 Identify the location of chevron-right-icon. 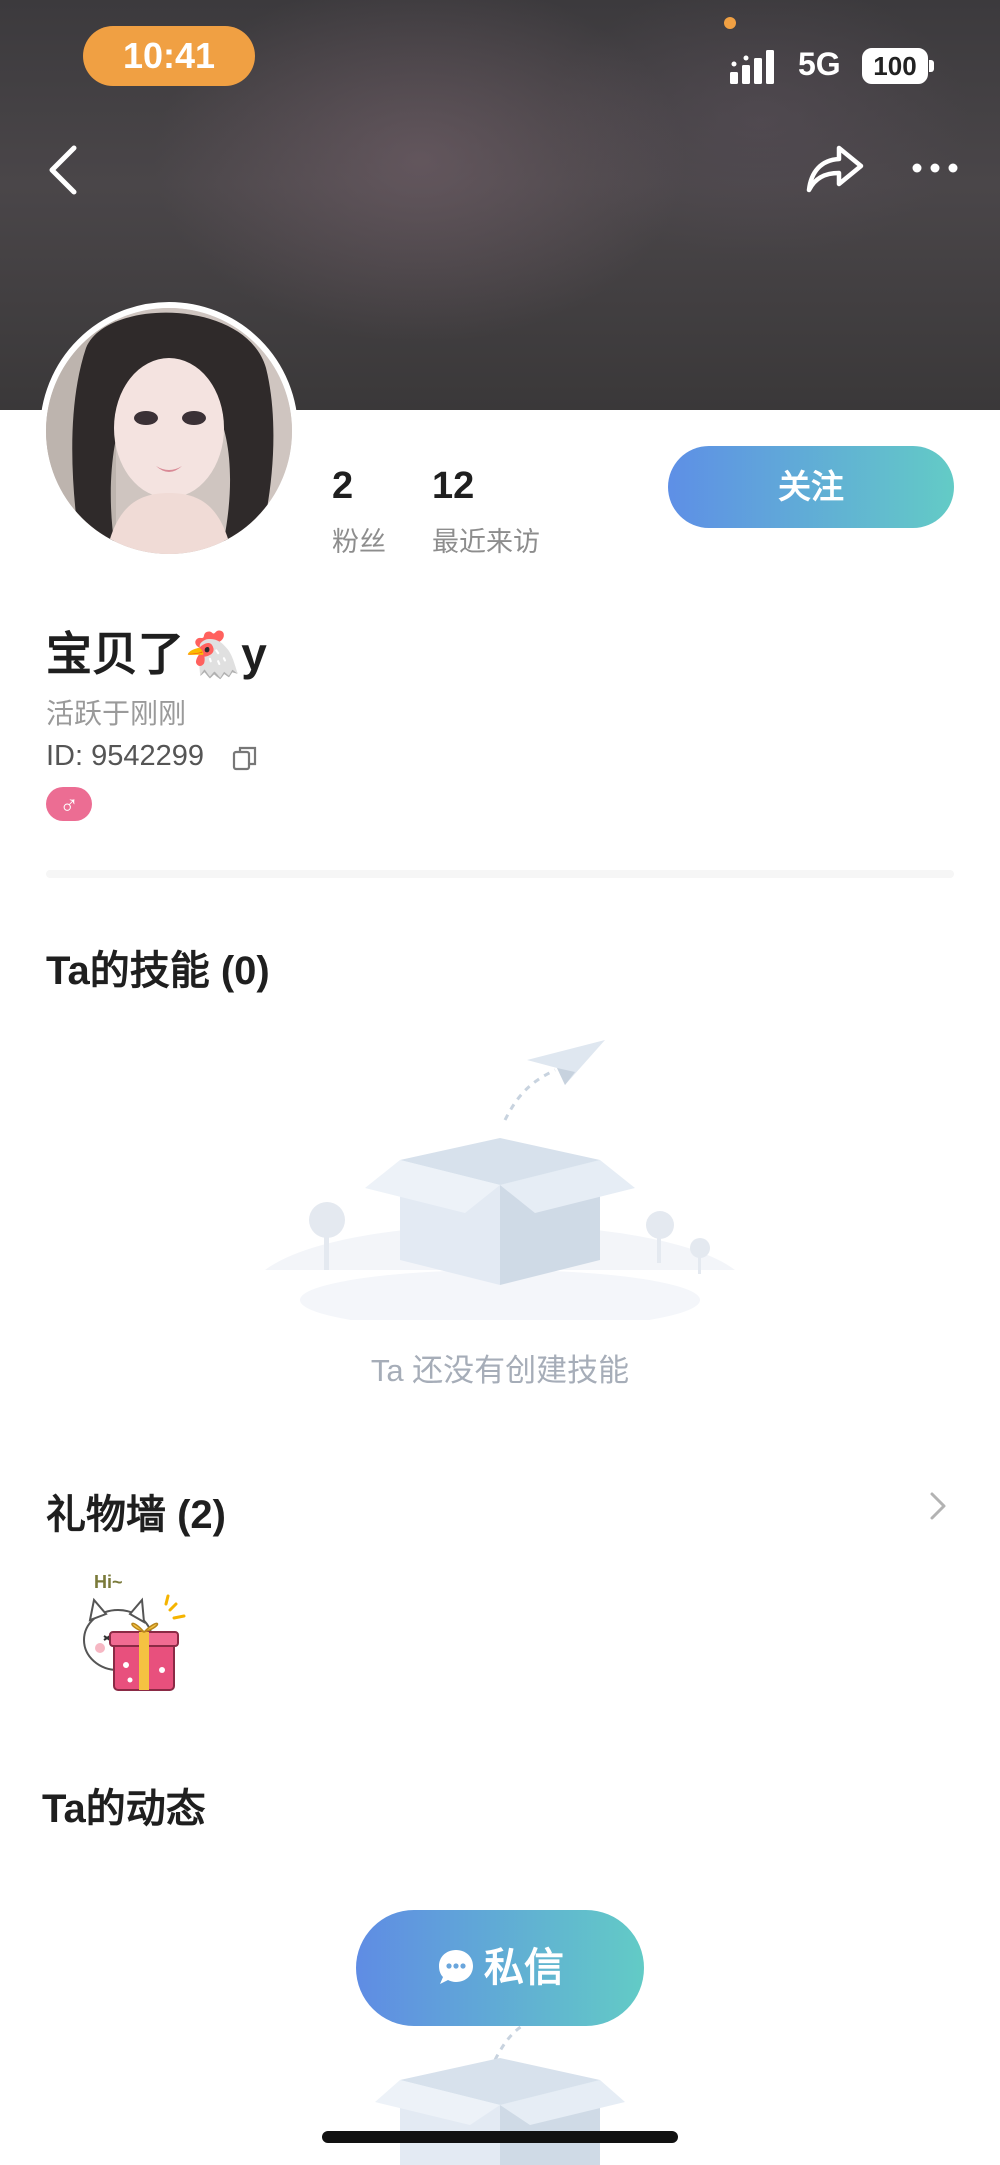
(938, 1506).